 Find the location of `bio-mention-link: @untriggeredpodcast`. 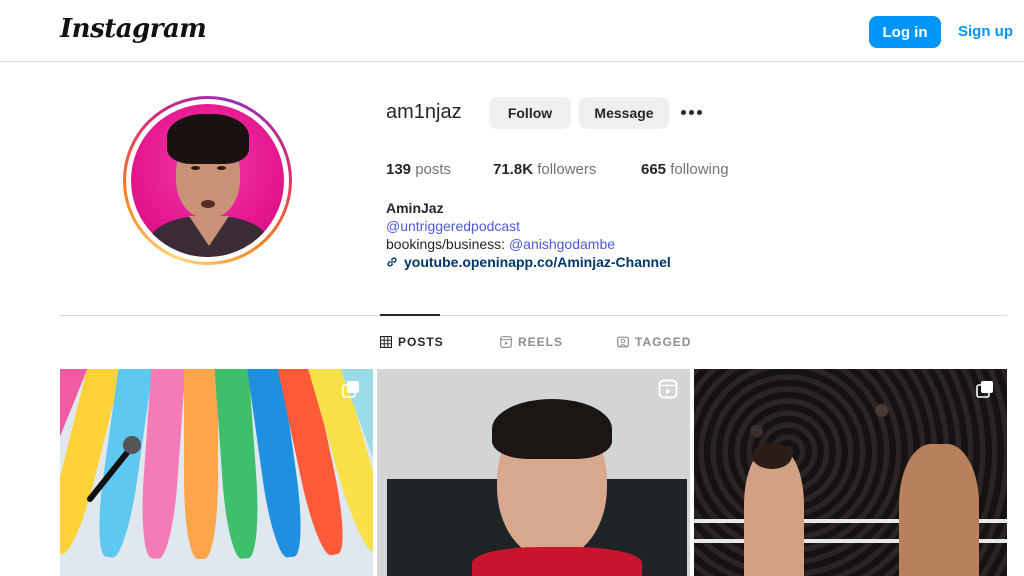

bio-mention-link: @untriggeredpodcast is located at coordinates (453, 226).